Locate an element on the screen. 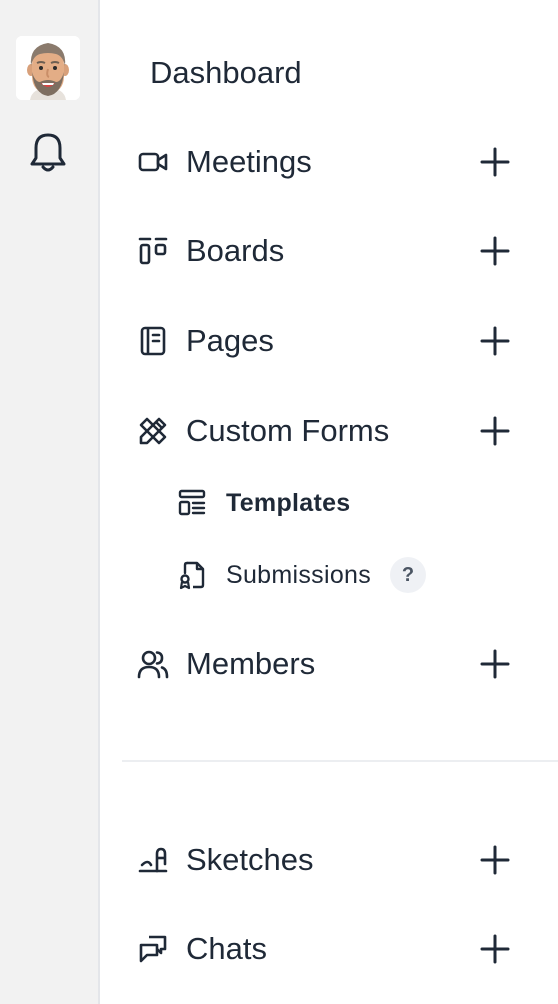 This screenshot has width=558, height=1004. sidebar-item-label: Dashboard is located at coordinates (226, 72).